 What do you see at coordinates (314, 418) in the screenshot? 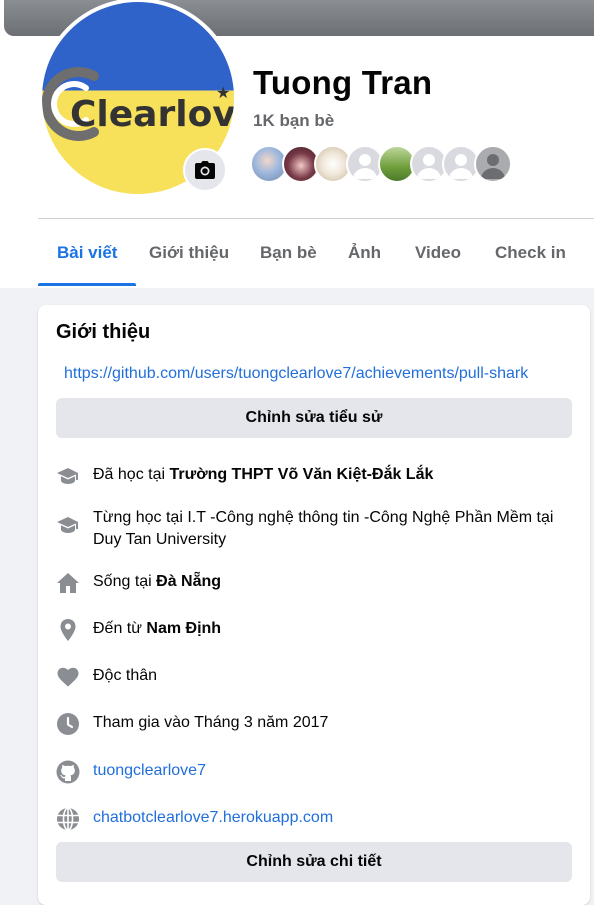
I see `edit-bio-button: Chỉnh sửa tiểu sử` at bounding box center [314, 418].